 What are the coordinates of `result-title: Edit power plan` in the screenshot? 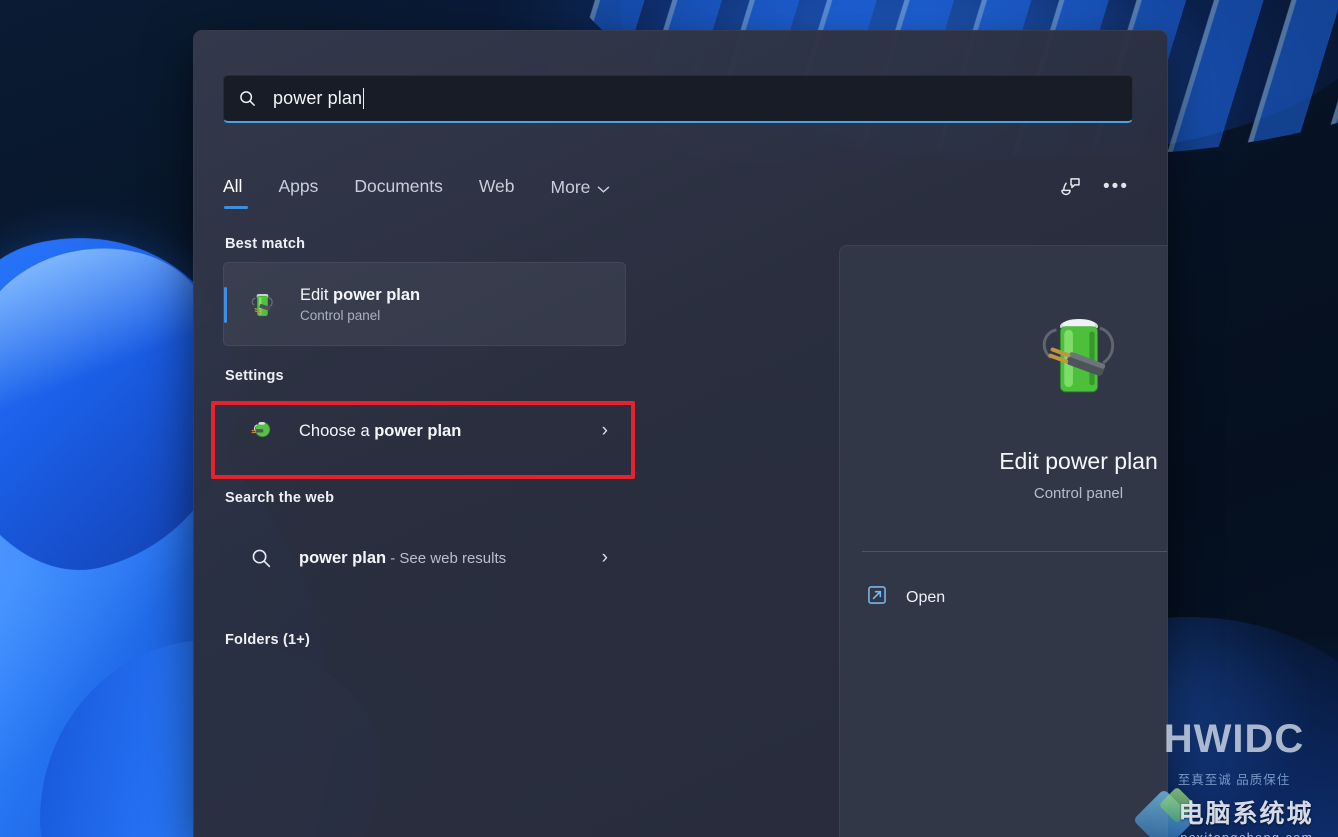 It's located at (360, 295).